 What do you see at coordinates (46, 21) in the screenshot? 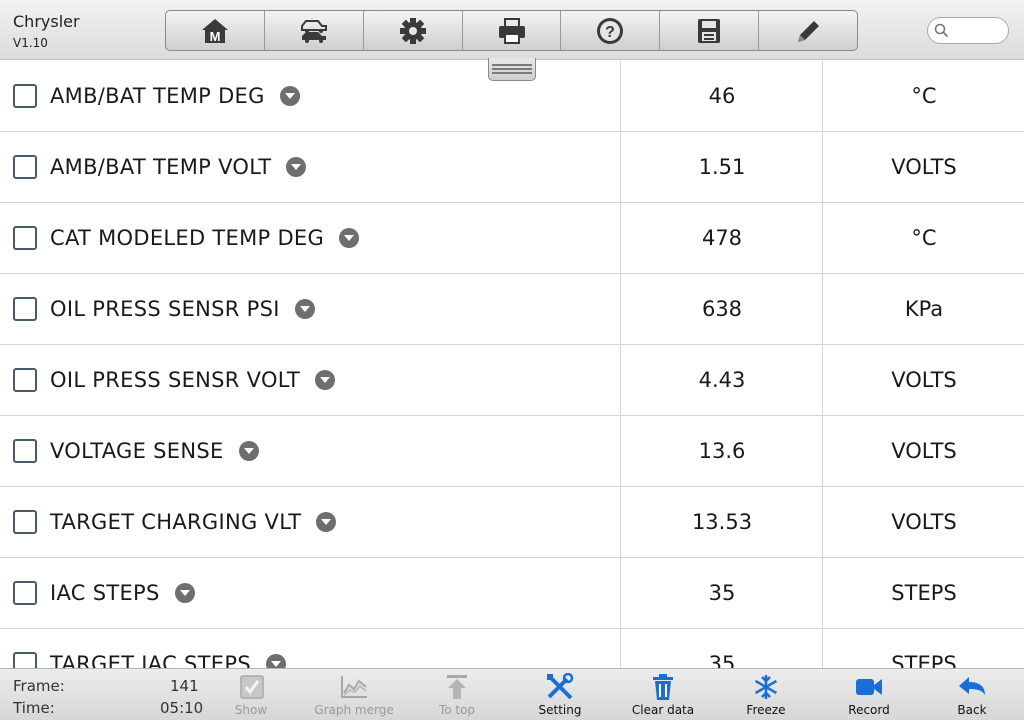
I see `app-title: Chrysler` at bounding box center [46, 21].